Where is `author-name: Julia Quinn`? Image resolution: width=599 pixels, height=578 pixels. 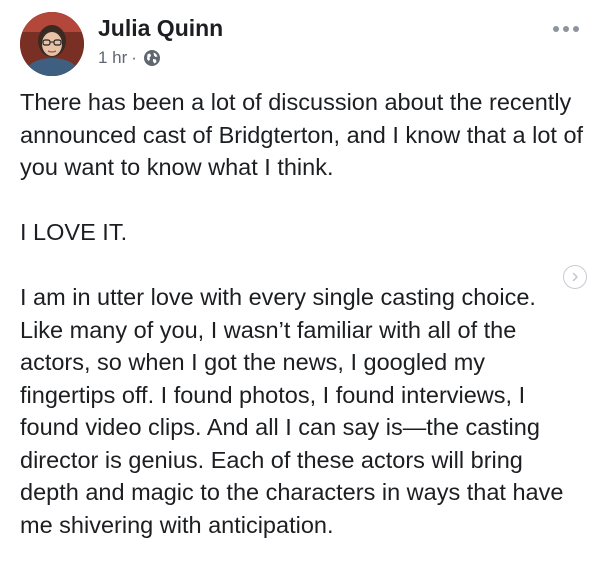
author-name: Julia Quinn is located at coordinates (160, 28).